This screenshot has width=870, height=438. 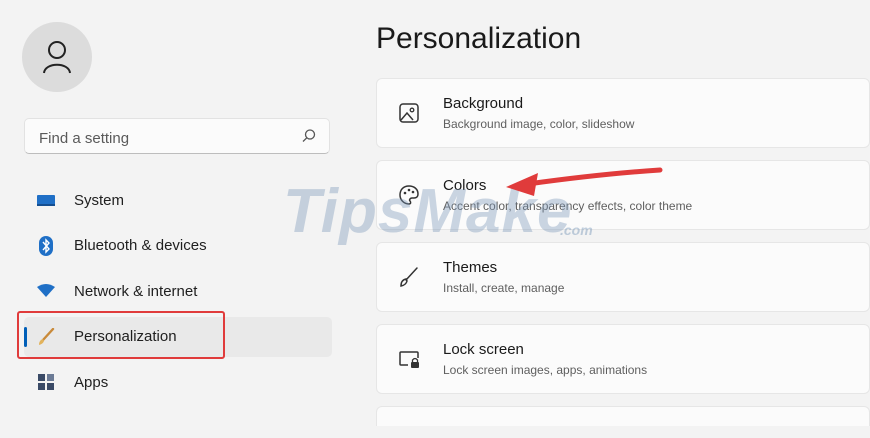 I want to click on wifi-icon, so click(x=46, y=291).